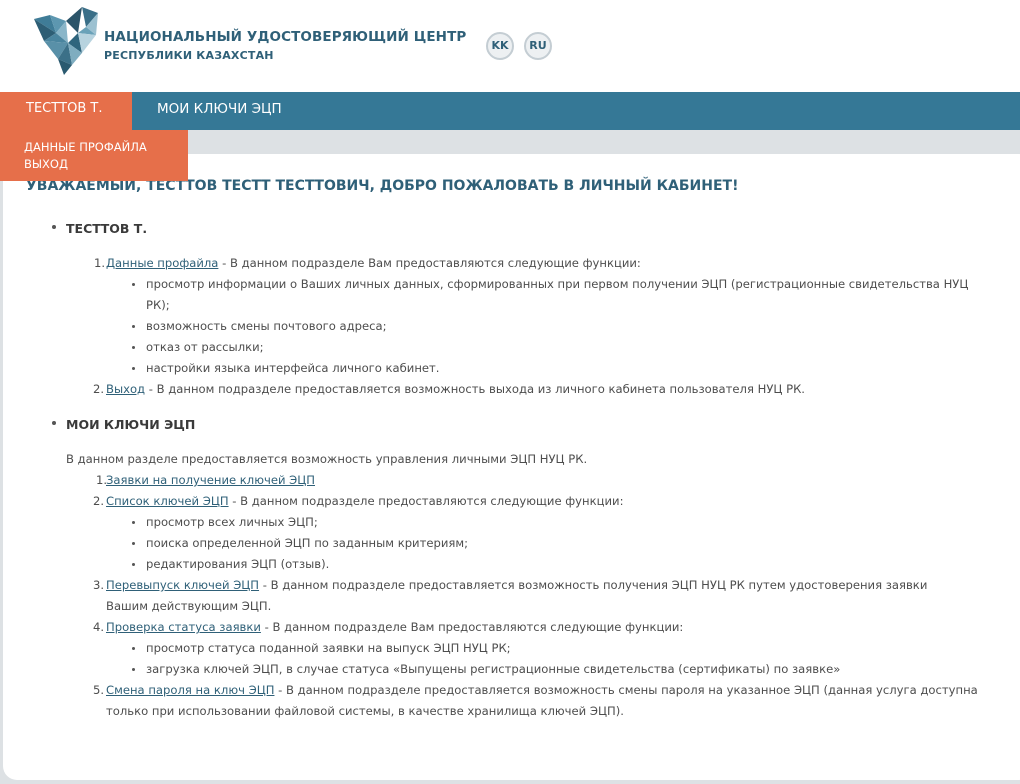 This screenshot has width=1020, height=784. Describe the element at coordinates (500, 46) in the screenshot. I see `lang-kk-button: KK` at that location.